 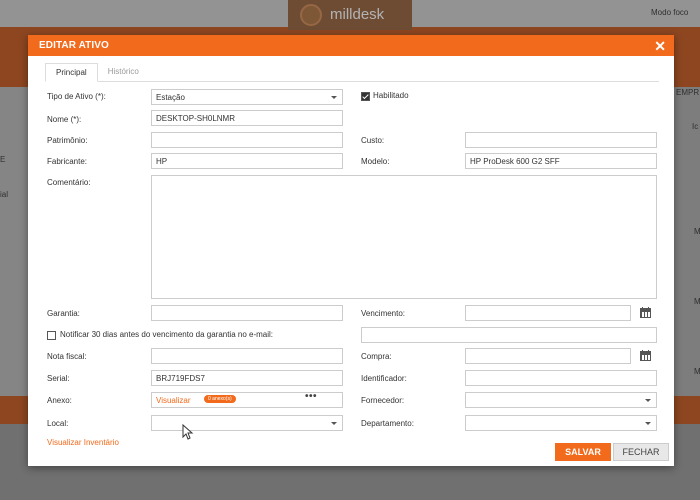 I want to click on modelo-field: HP ProDesk 600 G2 SFF, so click(x=561, y=161).